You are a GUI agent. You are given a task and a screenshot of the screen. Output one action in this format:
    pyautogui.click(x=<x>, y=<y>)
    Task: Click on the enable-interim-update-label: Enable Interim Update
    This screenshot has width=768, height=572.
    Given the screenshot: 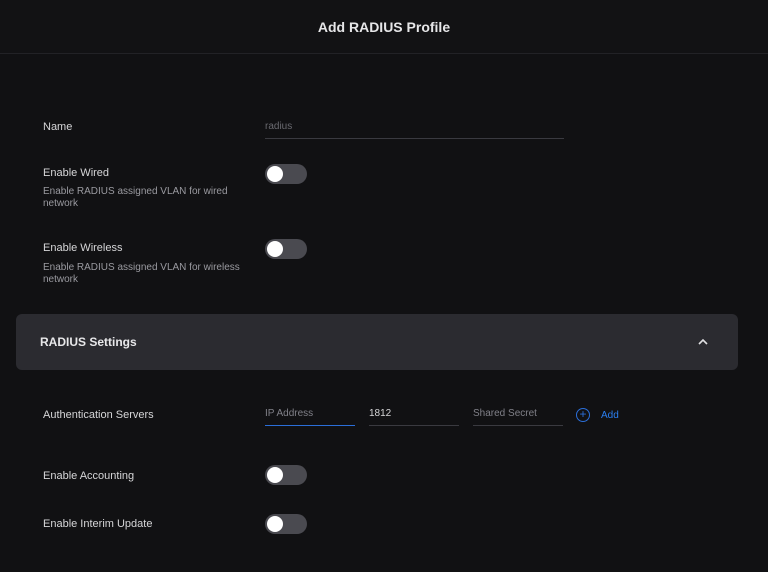 What is the action you would take?
    pyautogui.click(x=98, y=524)
    